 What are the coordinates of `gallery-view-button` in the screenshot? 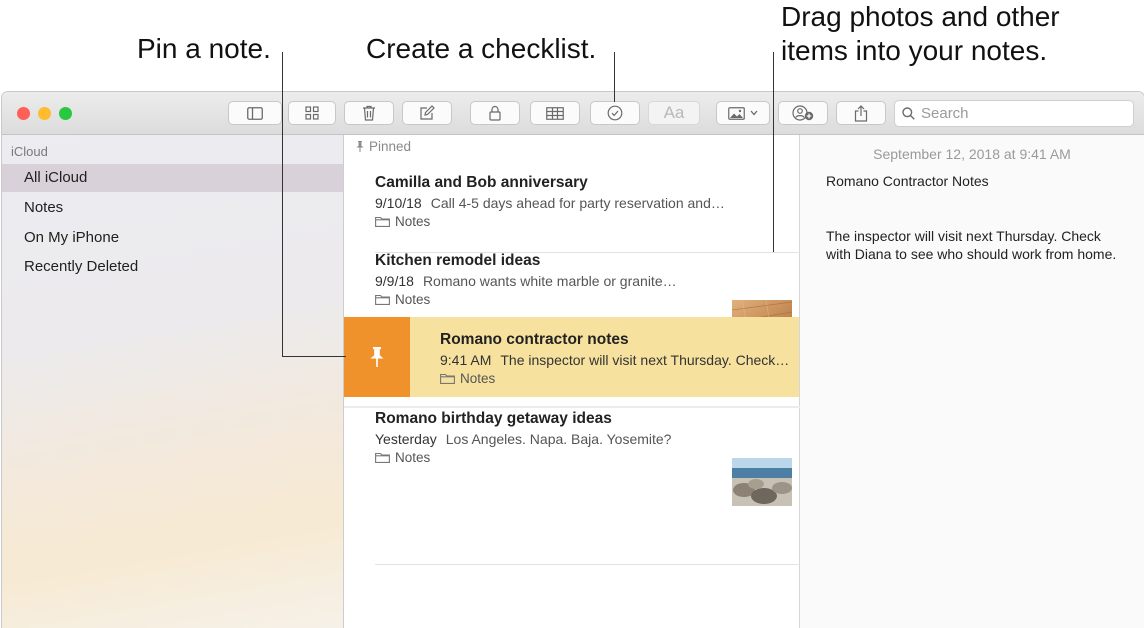 It's located at (312, 113).